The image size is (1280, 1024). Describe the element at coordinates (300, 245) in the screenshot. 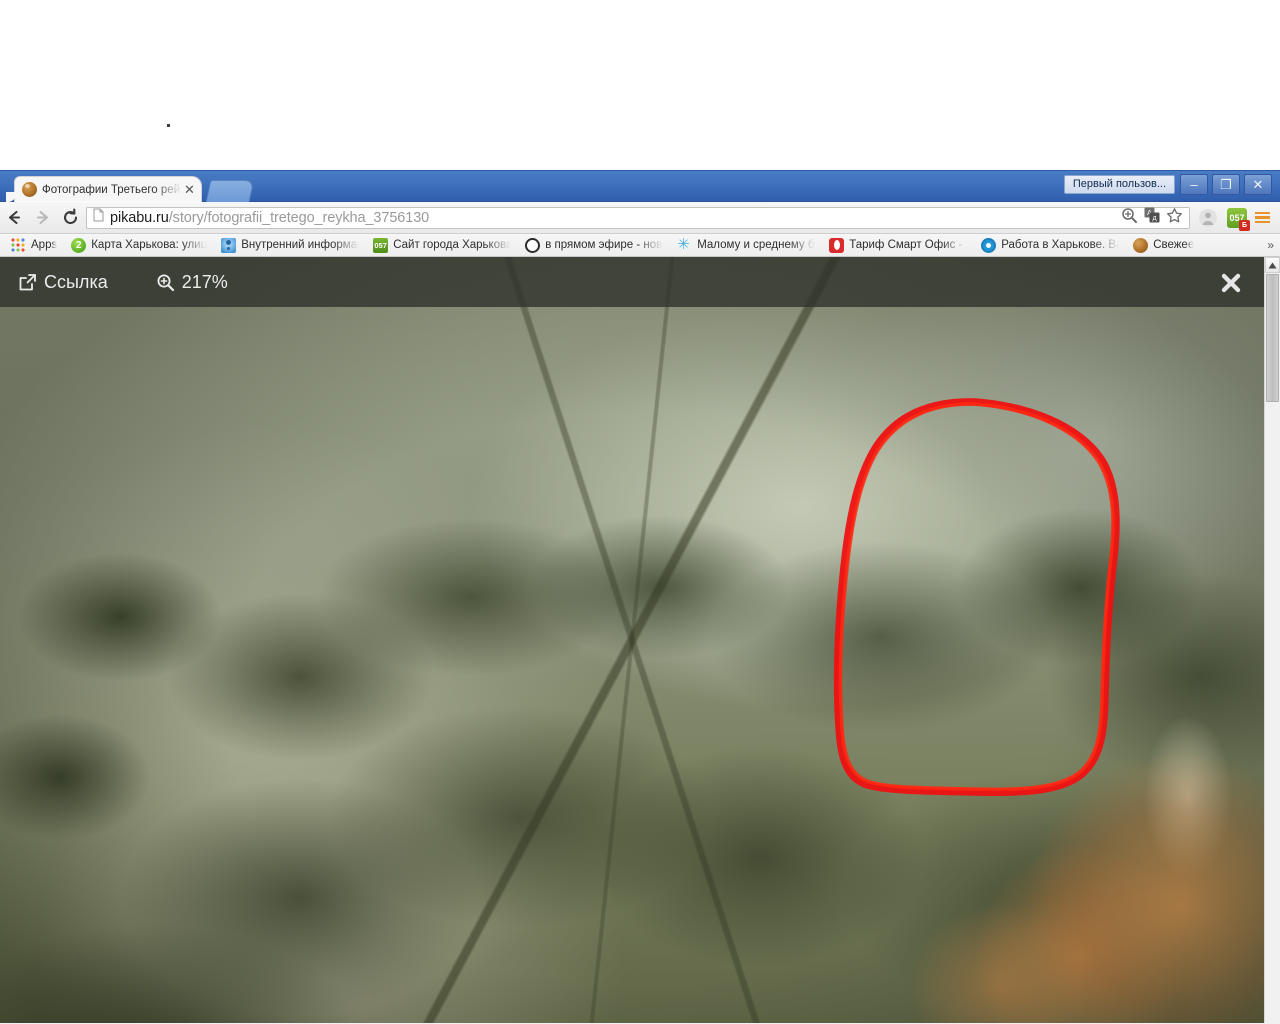

I see `bookmark-label: Внутренний информац` at that location.